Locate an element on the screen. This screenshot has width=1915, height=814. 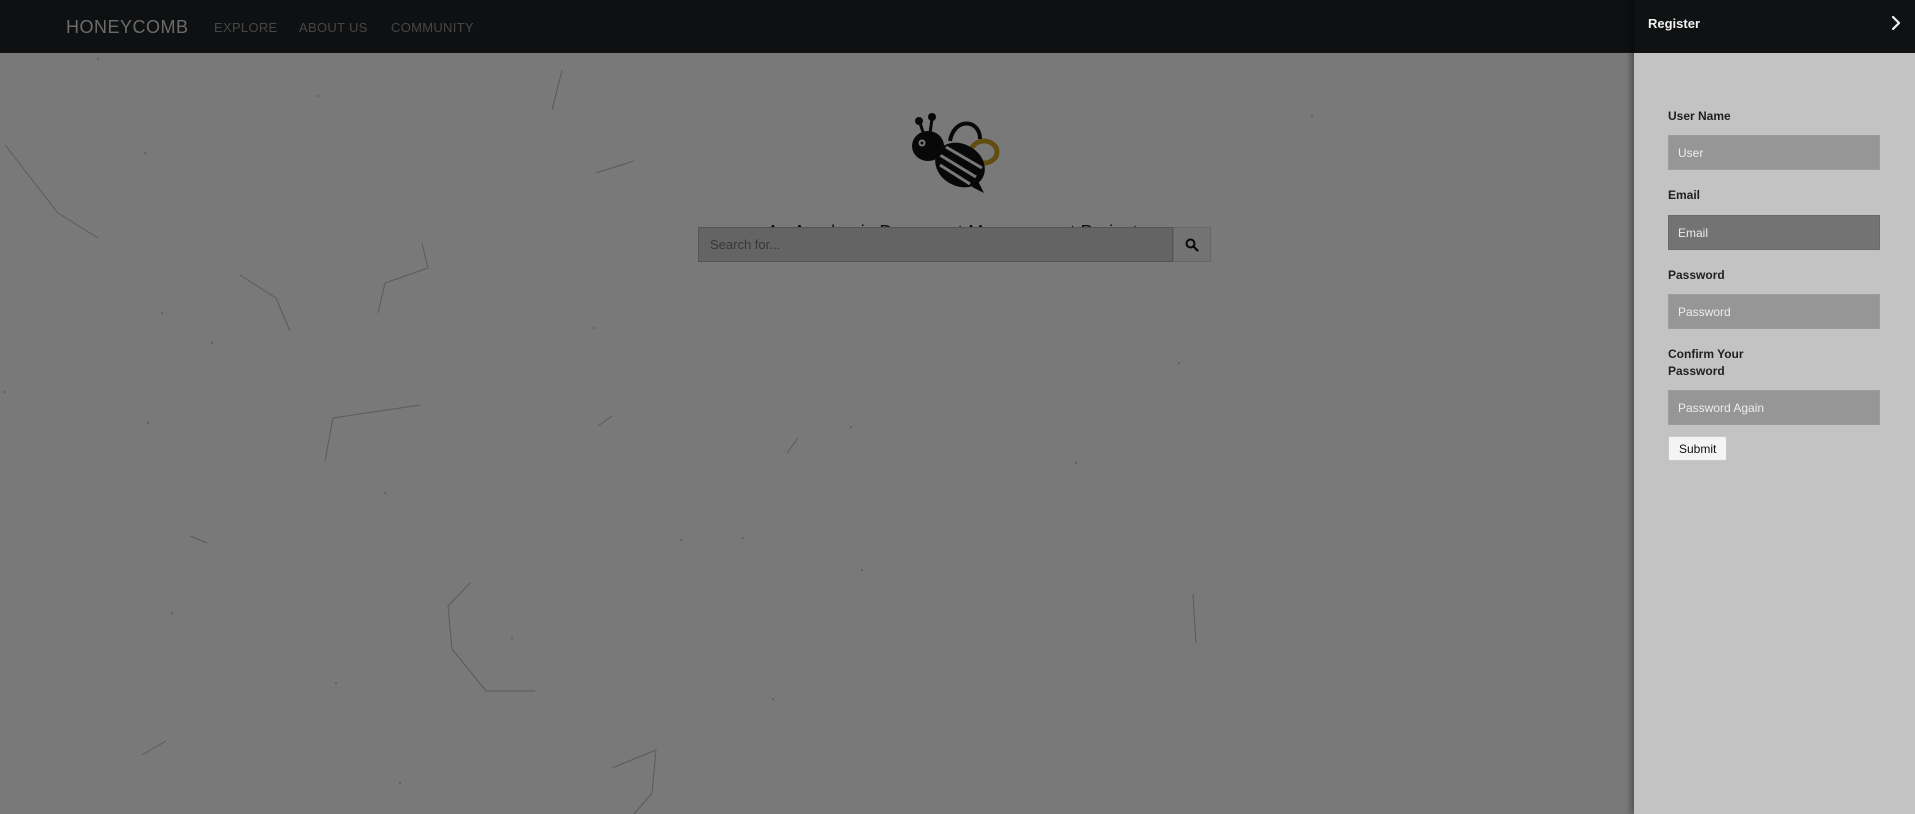
username-field is located at coordinates (1774, 152).